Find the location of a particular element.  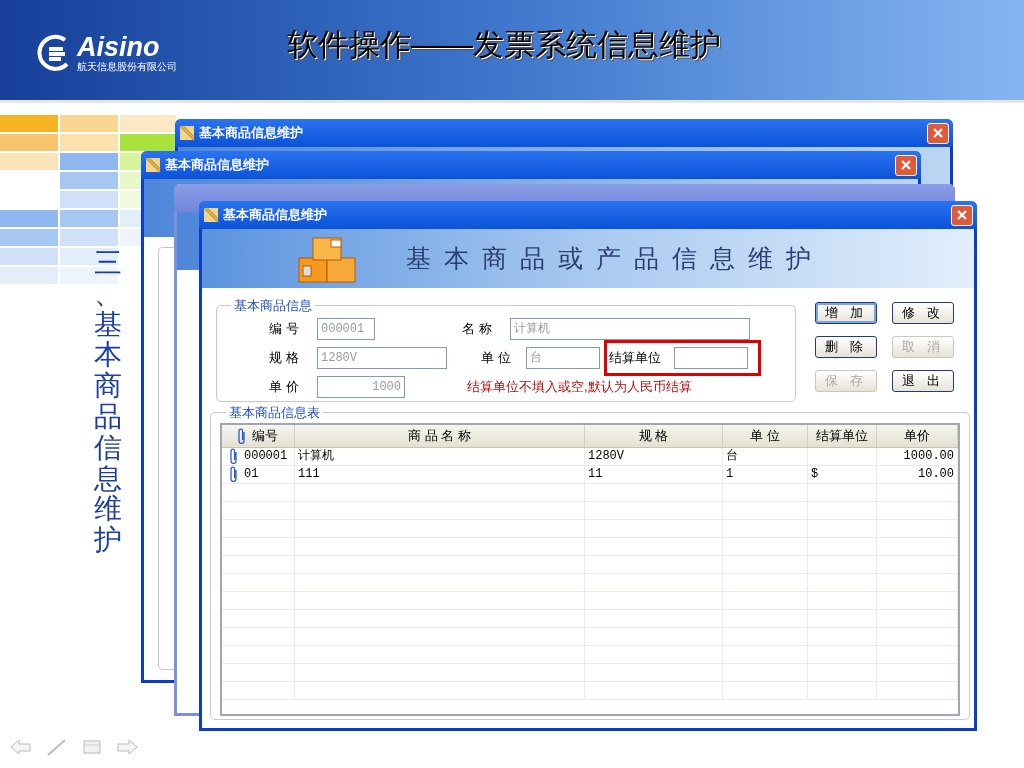

table-cell-text: 10.00 is located at coordinates (936, 474).